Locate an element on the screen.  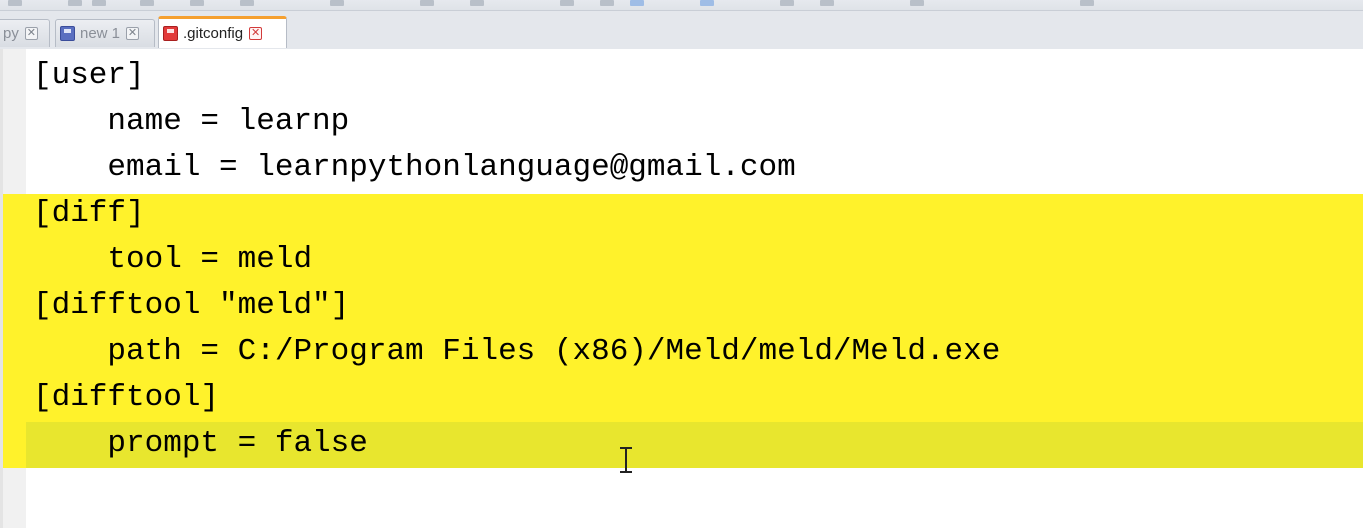
document-tab-bar: py ✕ new 1 ✕ .gitconfig ✕ is located at coordinates (681, 35).